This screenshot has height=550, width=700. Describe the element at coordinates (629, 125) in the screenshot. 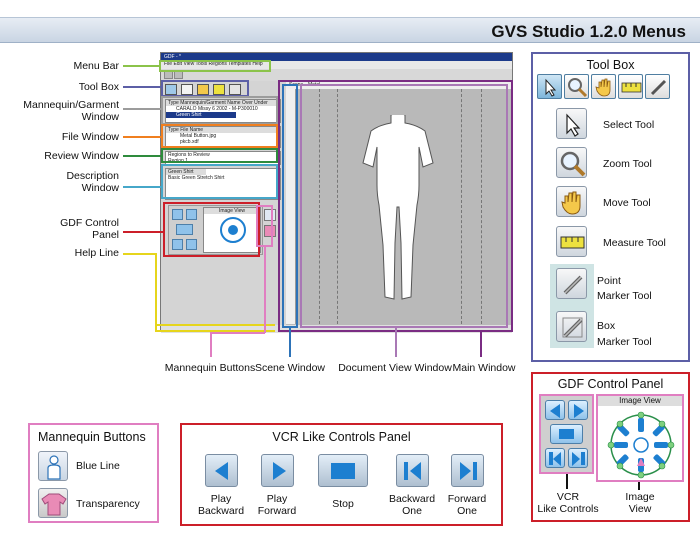

I see `select-tool-label: Select Tool` at that location.